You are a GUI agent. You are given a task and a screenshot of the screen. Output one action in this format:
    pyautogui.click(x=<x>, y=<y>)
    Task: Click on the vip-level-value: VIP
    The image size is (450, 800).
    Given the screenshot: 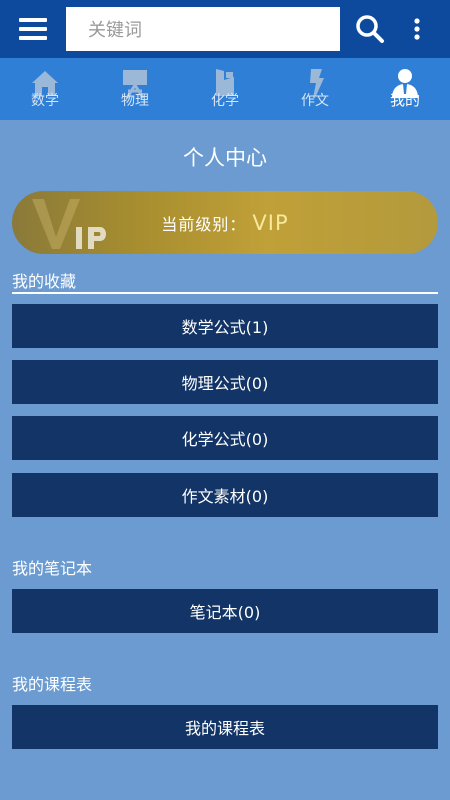 What is the action you would take?
    pyautogui.click(x=270, y=222)
    